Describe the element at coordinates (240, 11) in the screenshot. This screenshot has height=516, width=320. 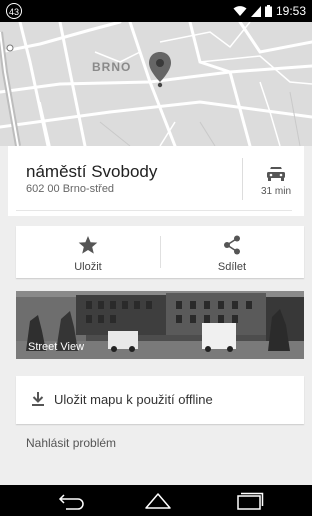
I see `wifi-icon` at that location.